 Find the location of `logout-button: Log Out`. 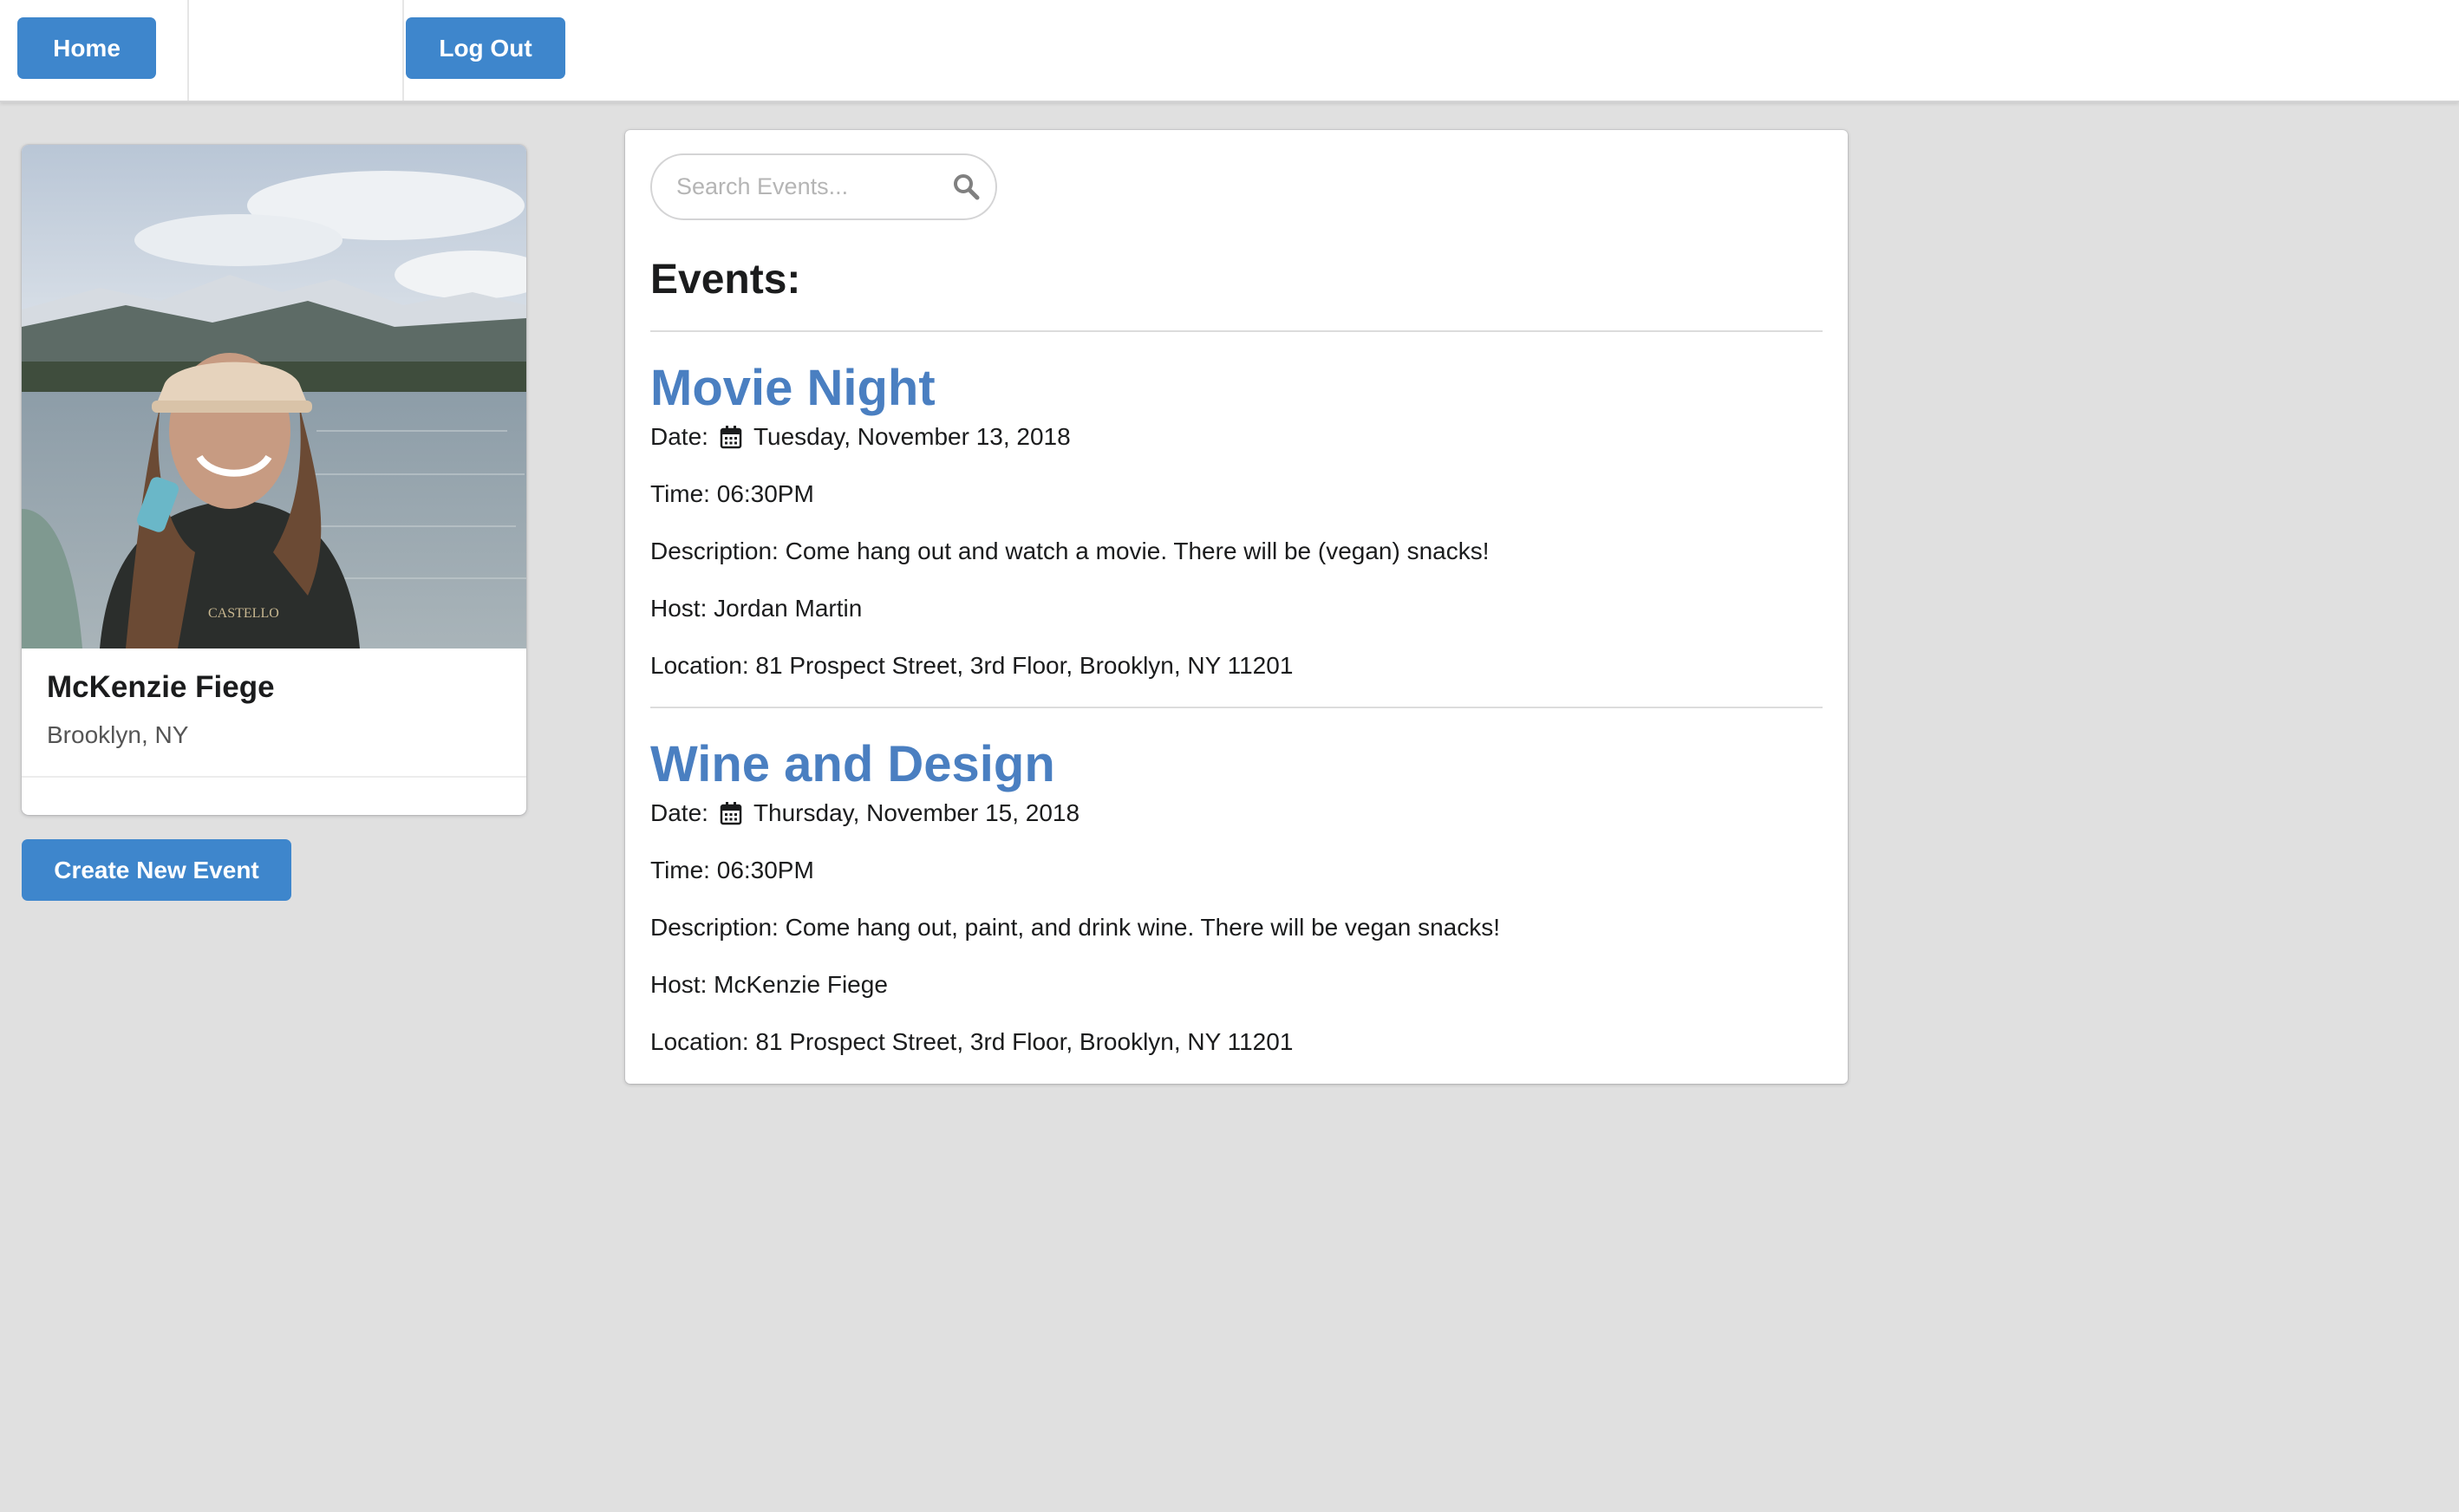

logout-button: Log Out is located at coordinates (485, 48).